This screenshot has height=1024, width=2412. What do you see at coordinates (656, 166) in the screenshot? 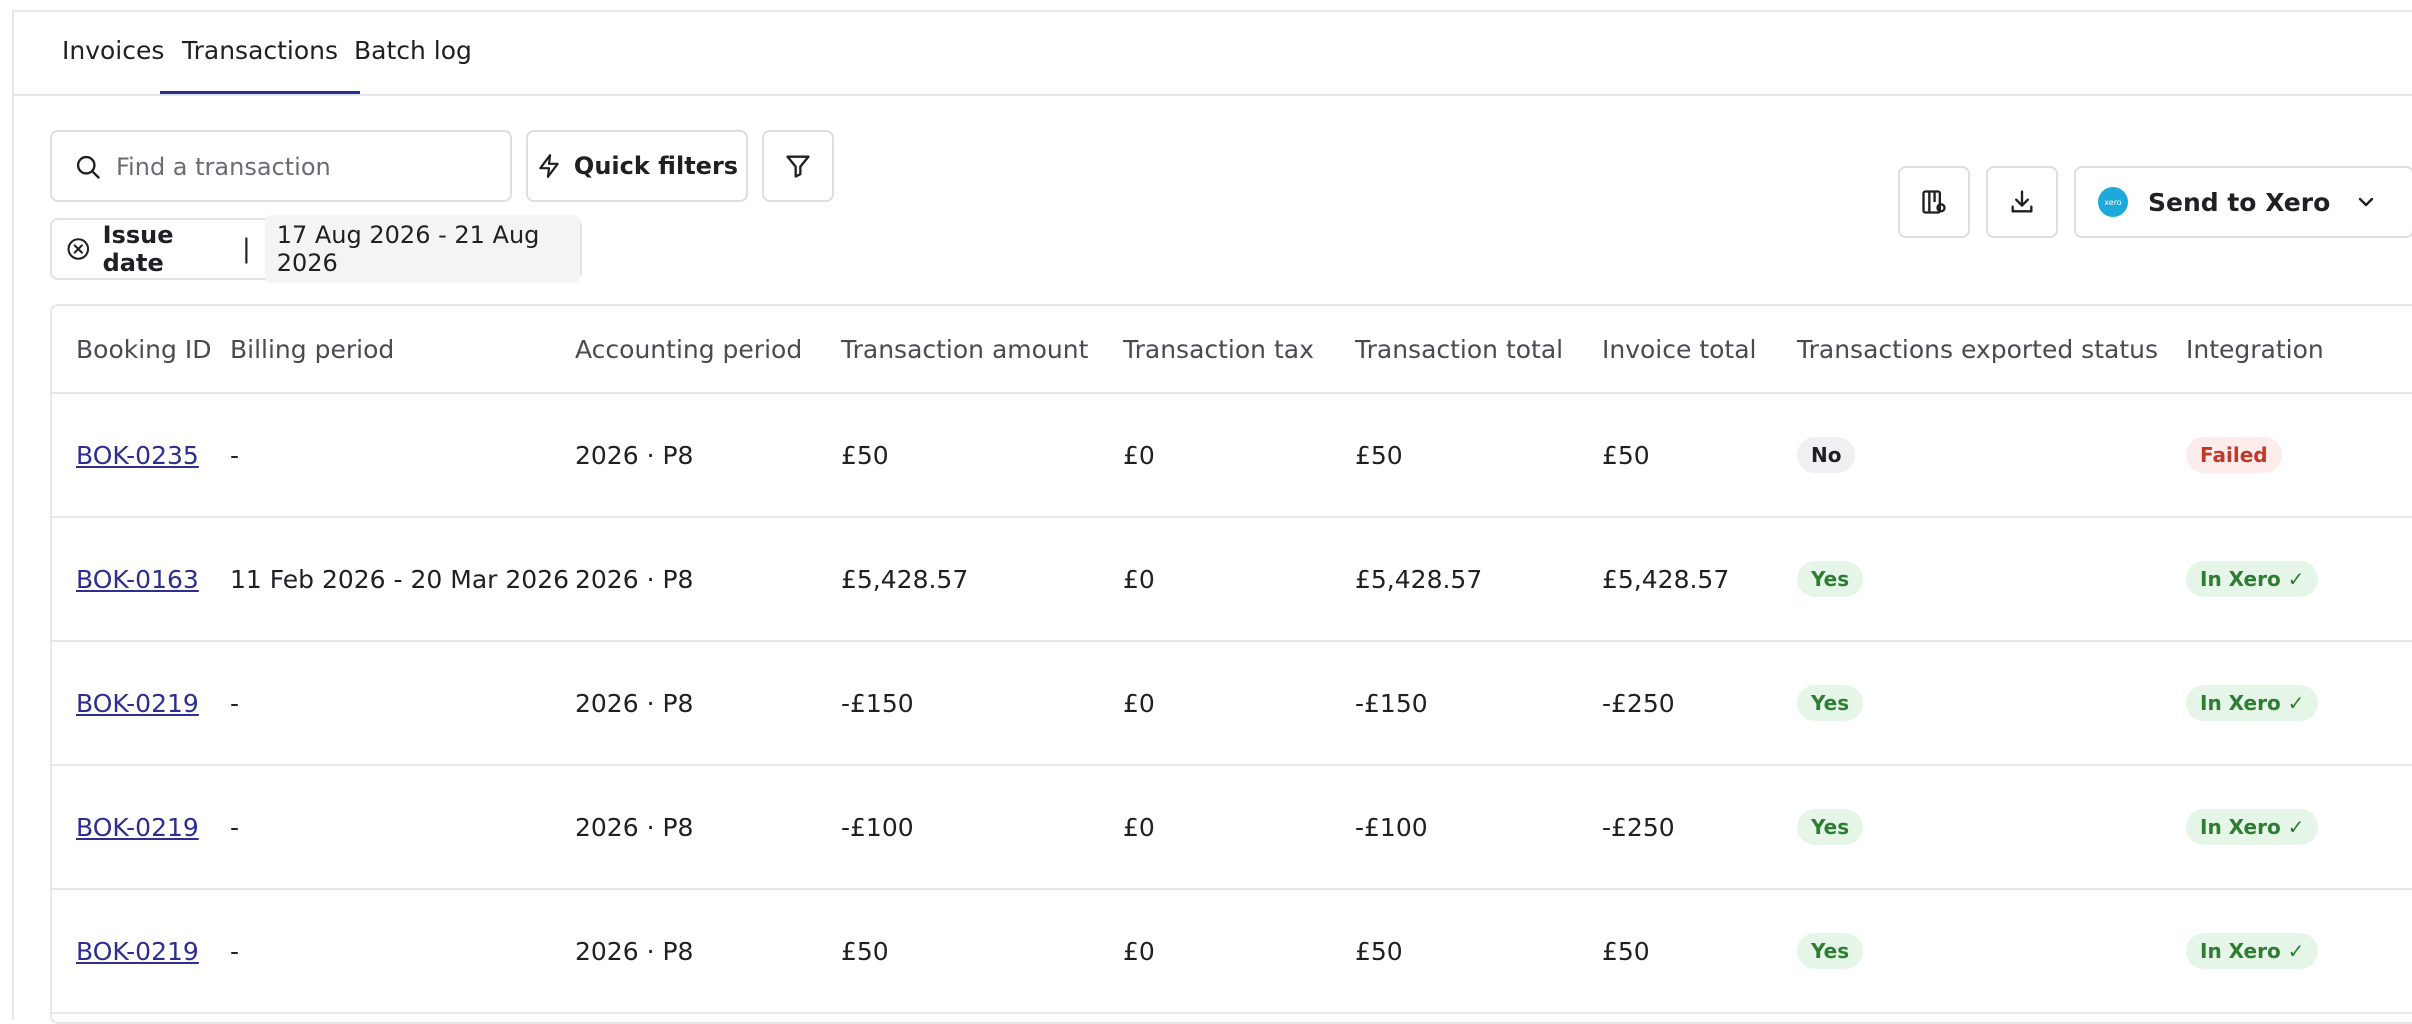
I see `quick-filters-label: Quick filters` at bounding box center [656, 166].